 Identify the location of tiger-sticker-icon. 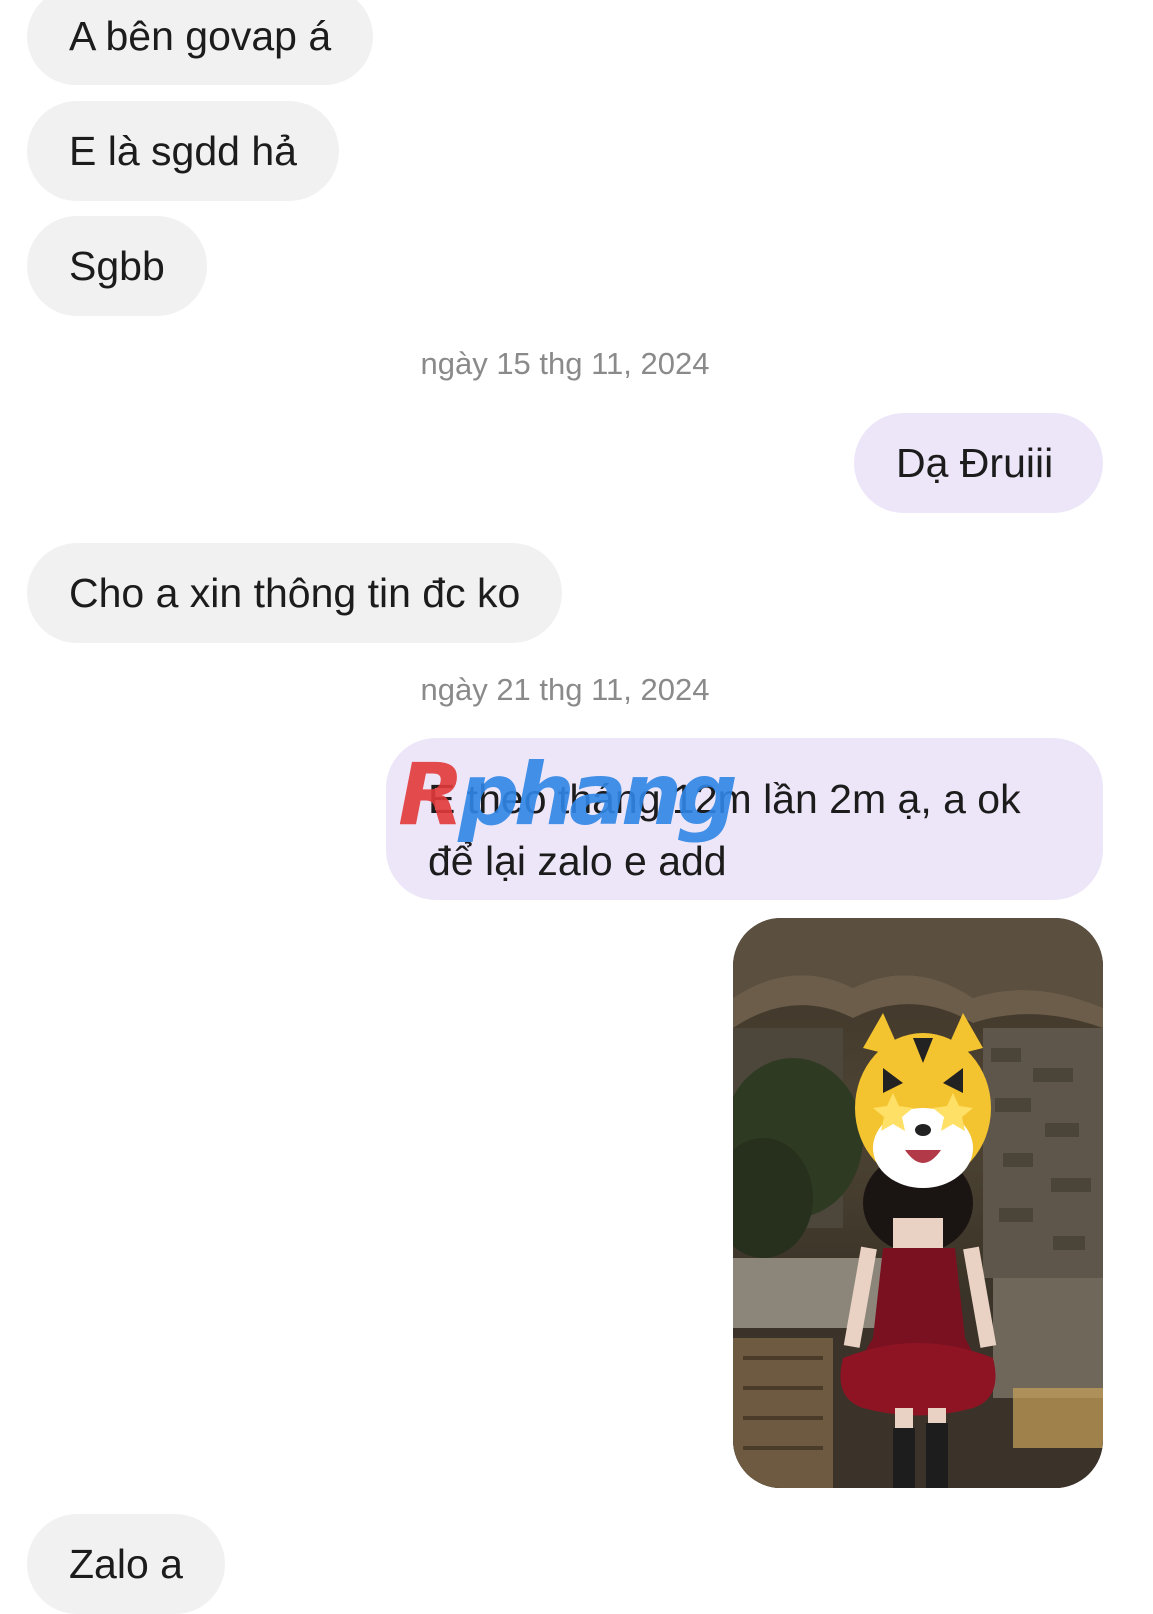
(923, 1100).